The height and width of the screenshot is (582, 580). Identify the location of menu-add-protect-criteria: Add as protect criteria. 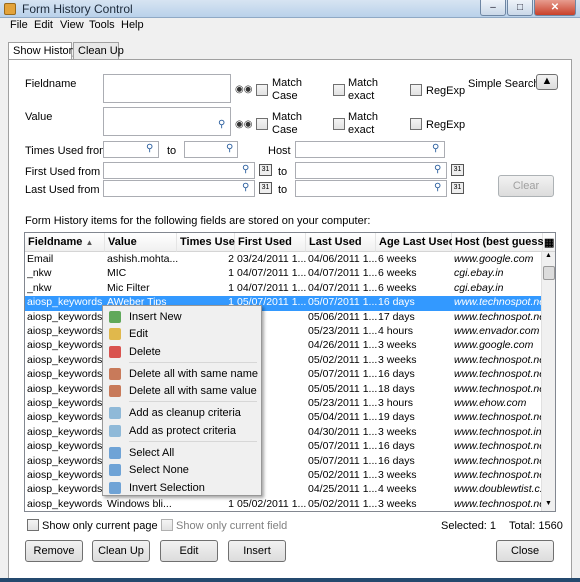
(182, 431).